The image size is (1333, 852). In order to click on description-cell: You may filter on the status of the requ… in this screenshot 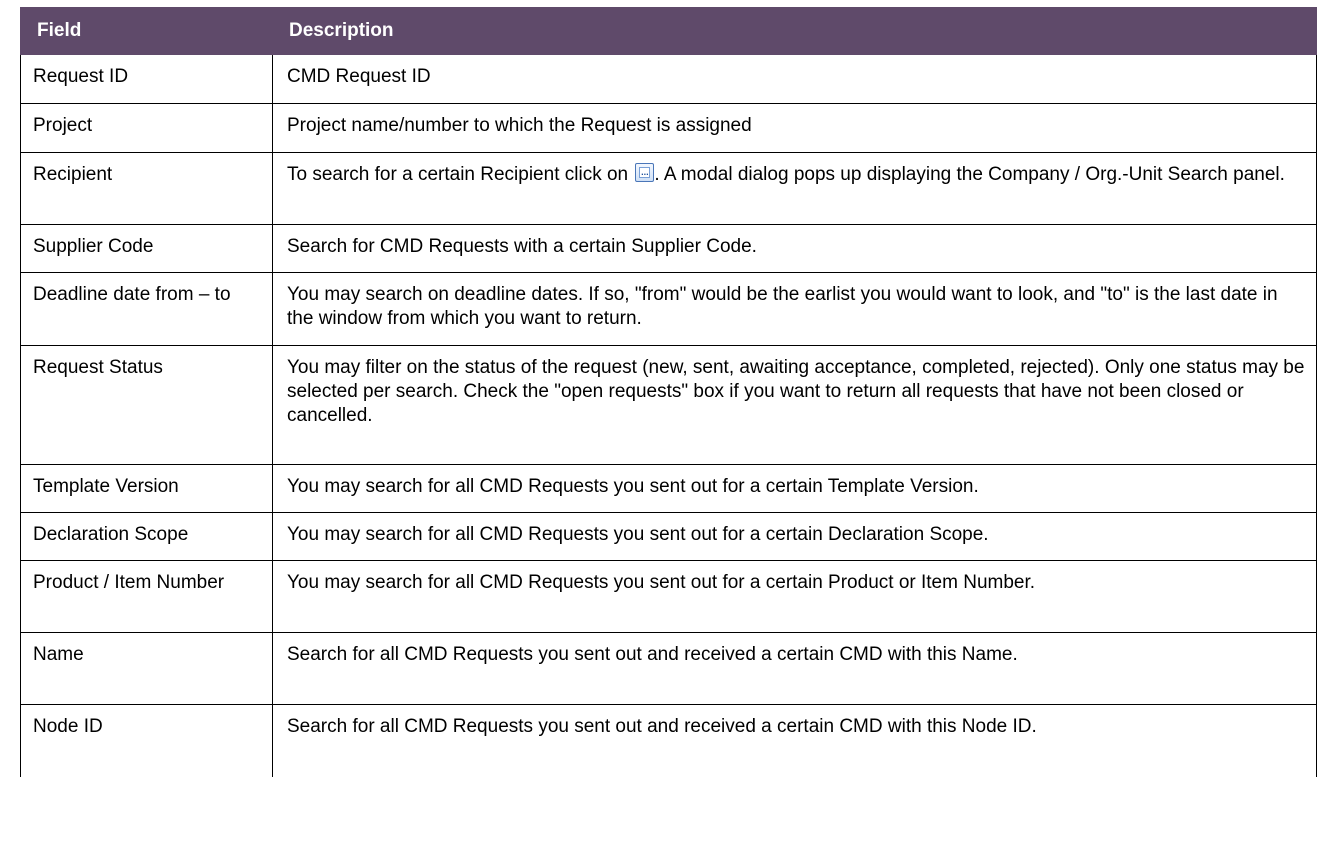, I will do `click(794, 405)`.